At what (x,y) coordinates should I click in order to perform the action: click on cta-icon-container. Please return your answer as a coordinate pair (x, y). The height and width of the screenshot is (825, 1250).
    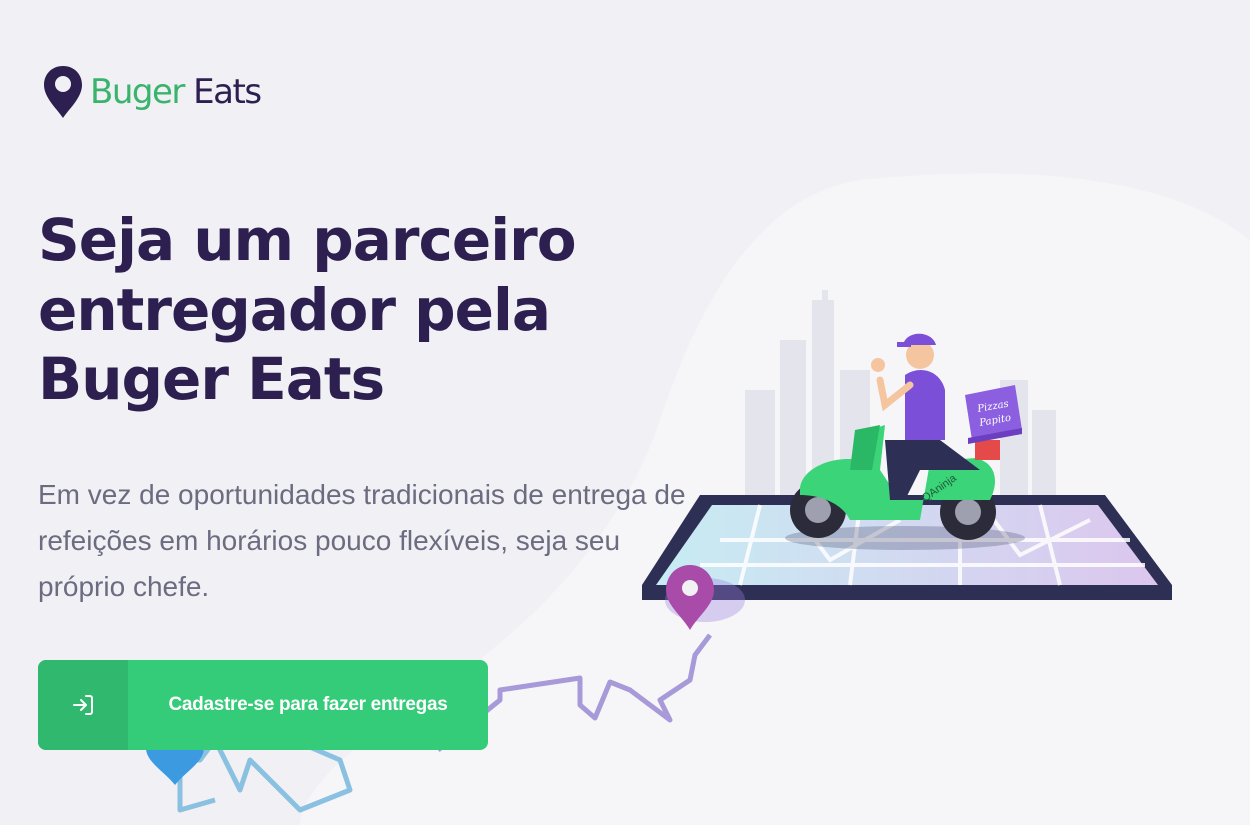
    Looking at the image, I should click on (83, 705).